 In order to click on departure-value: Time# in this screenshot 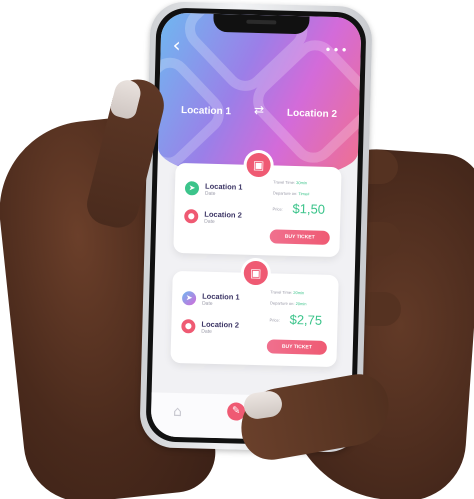, I will do `click(304, 194)`.